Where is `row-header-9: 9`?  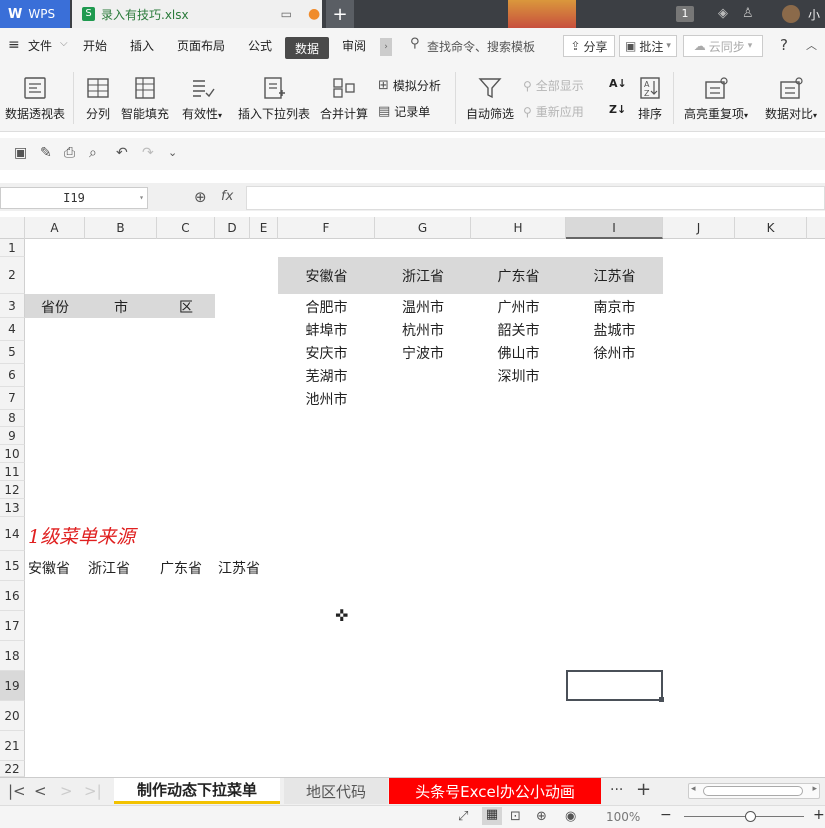 row-header-9: 9 is located at coordinates (12, 436).